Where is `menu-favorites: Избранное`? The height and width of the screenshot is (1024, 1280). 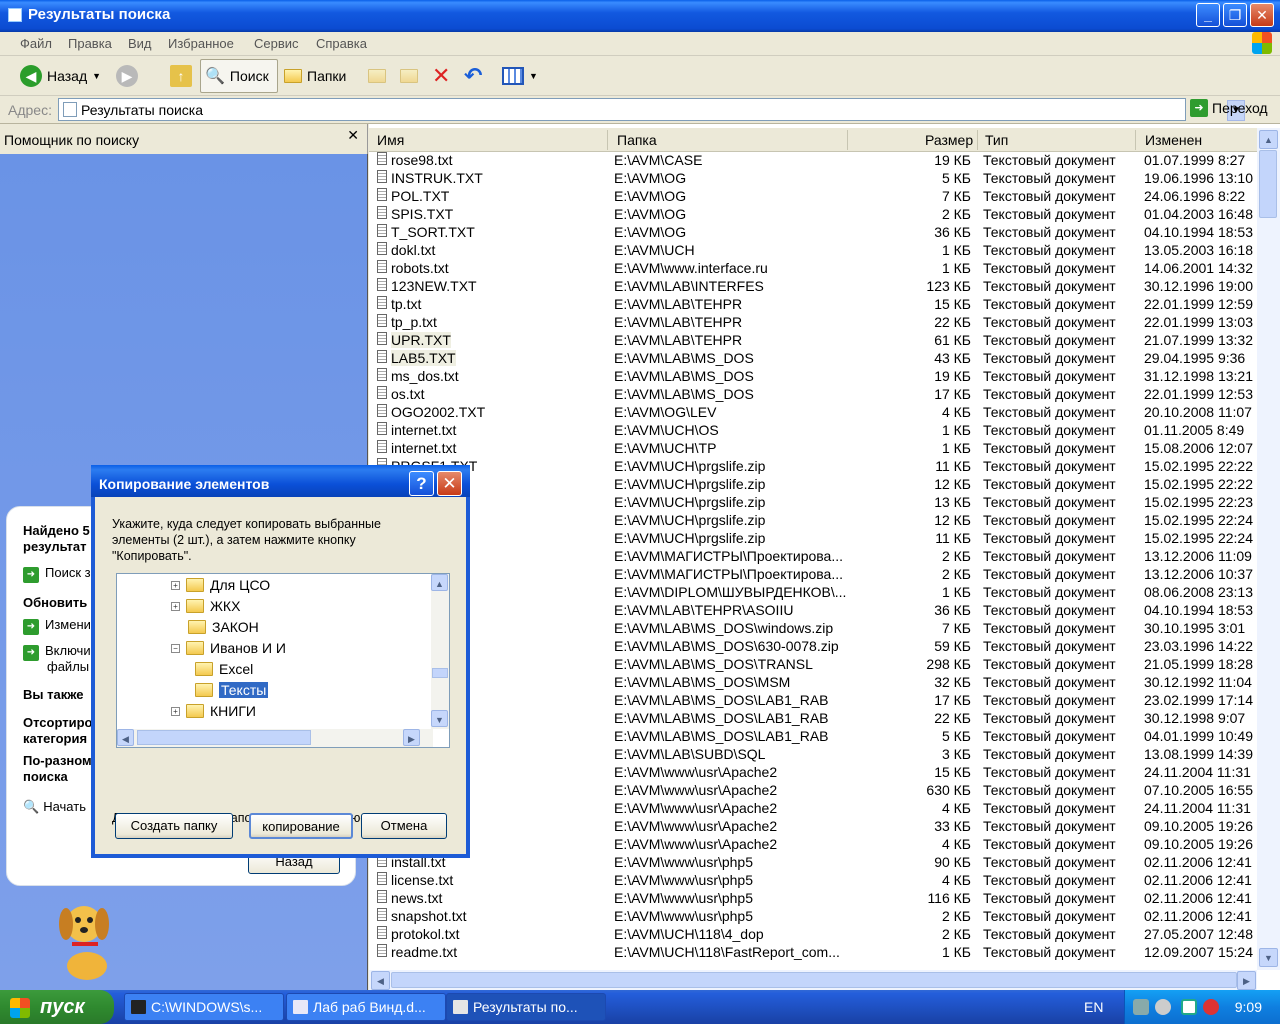
menu-favorites: Избранное is located at coordinates (201, 43).